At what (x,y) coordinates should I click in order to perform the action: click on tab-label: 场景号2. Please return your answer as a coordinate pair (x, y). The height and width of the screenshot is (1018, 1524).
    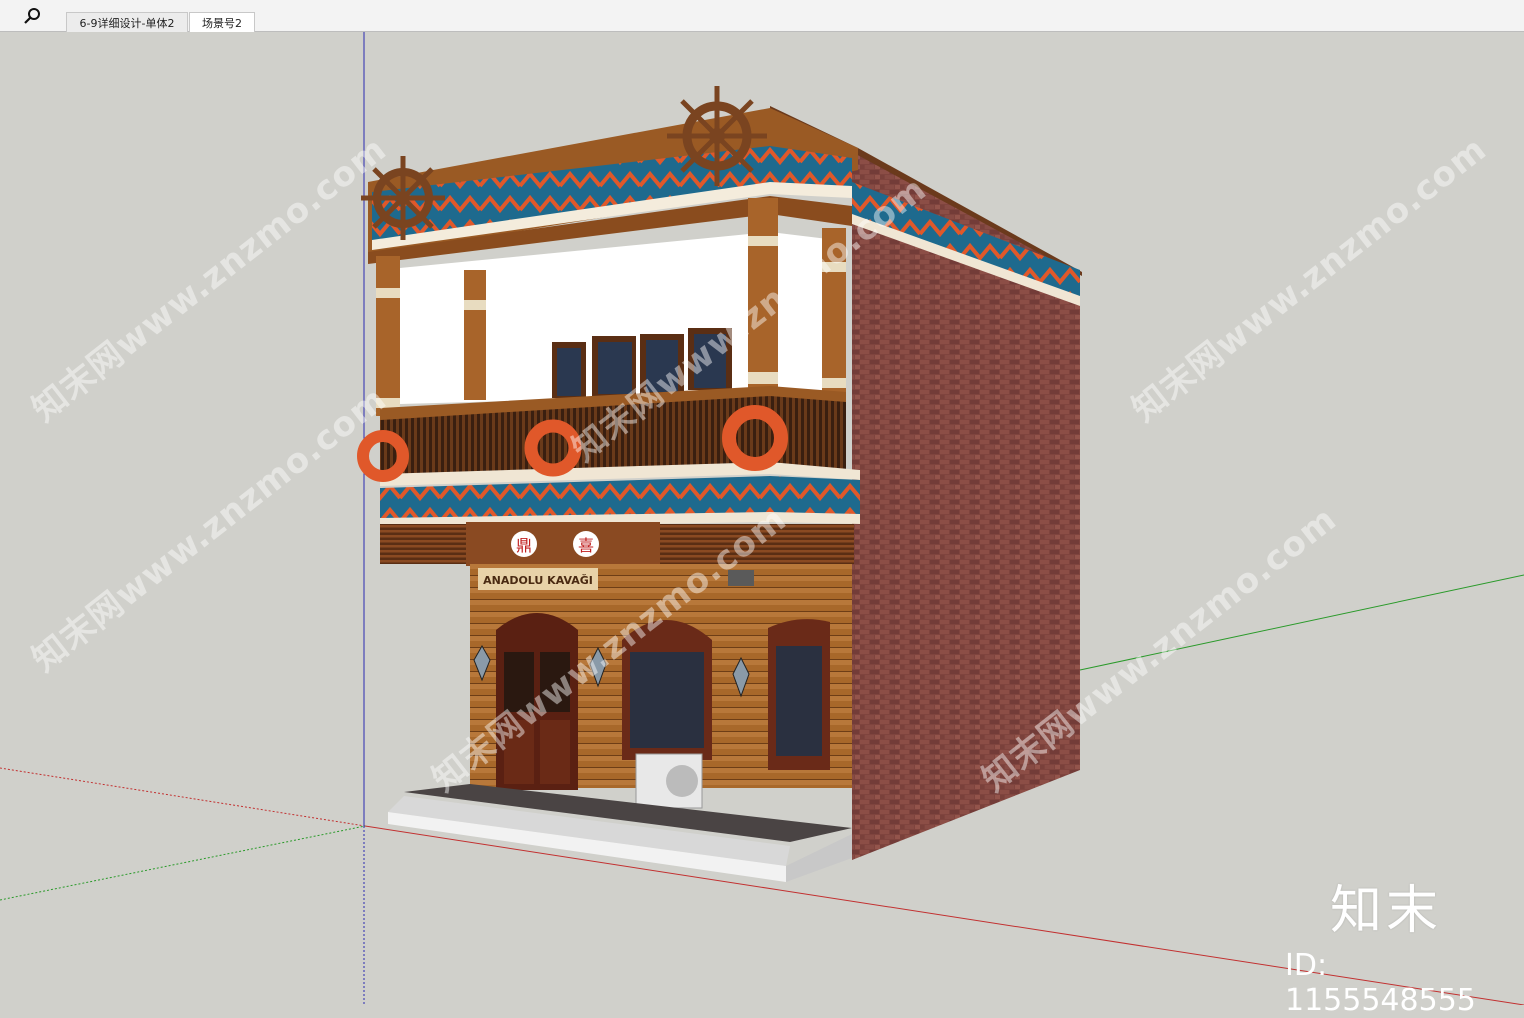
    Looking at the image, I should click on (222, 23).